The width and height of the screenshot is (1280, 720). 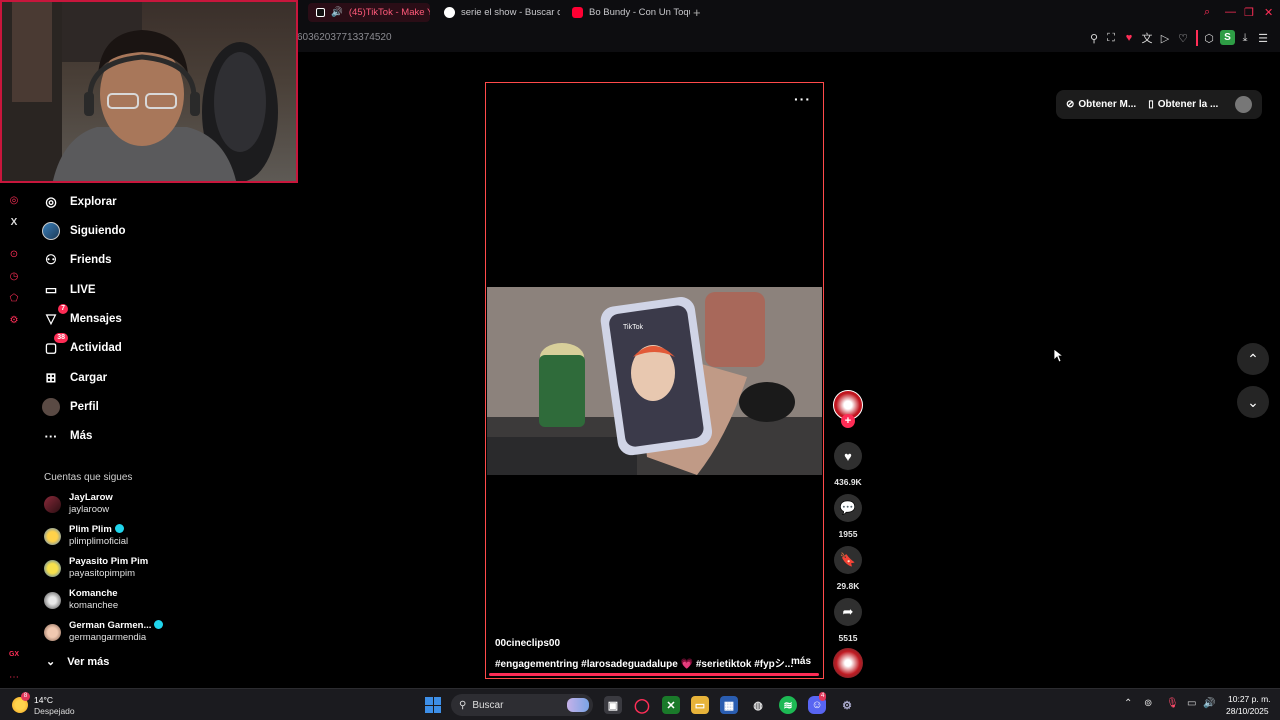 I want to click on new-tab-plus-icon: +, so click(x=697, y=12).